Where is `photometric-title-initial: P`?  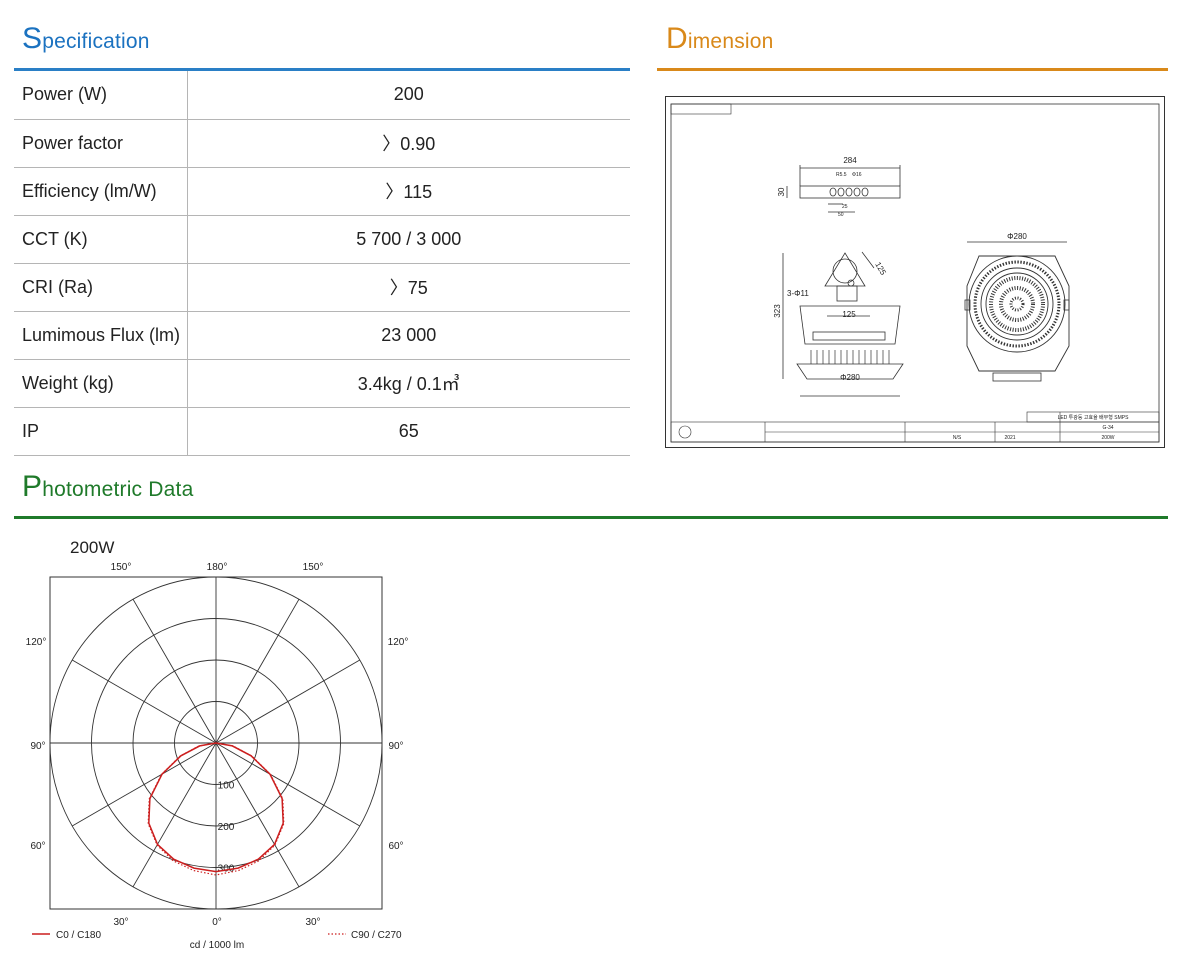
photometric-title-initial: P is located at coordinates (32, 486).